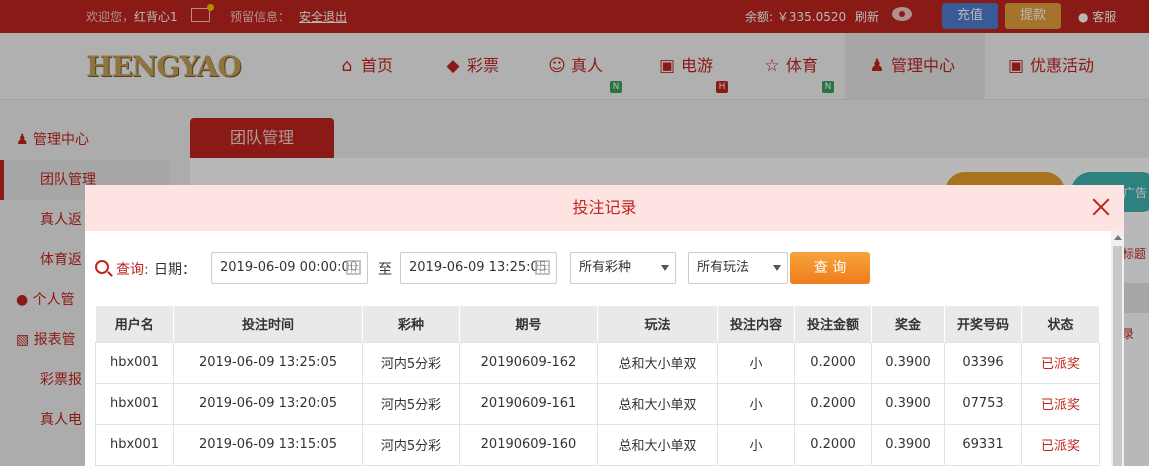 Image resolution: width=1149 pixels, height=466 pixels. What do you see at coordinates (102, 267) in the screenshot?
I see `search-icon` at bounding box center [102, 267].